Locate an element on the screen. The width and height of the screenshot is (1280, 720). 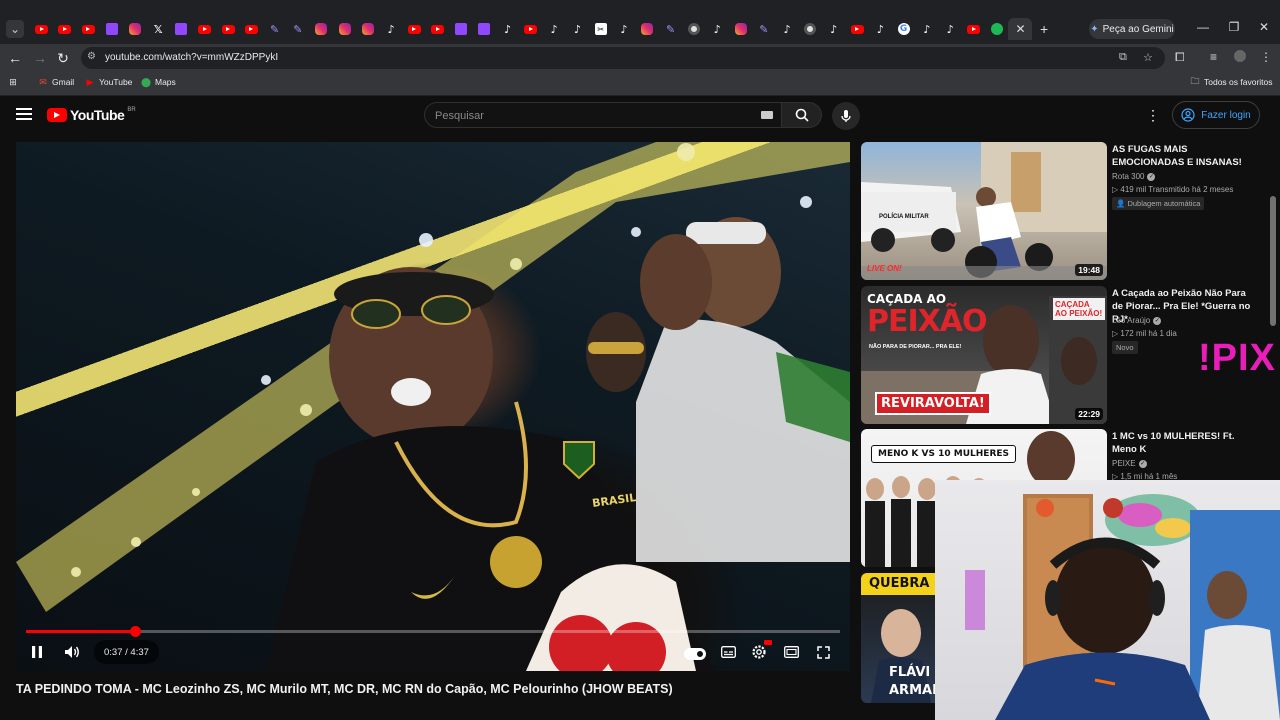
progress-bar is located at coordinates (433, 631).